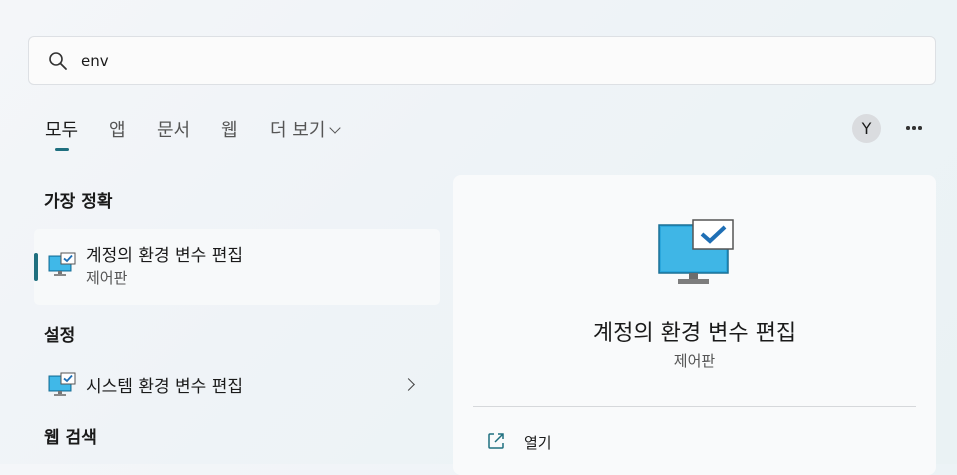 Image resolution: width=957 pixels, height=475 pixels. I want to click on search-box, so click(482, 60).